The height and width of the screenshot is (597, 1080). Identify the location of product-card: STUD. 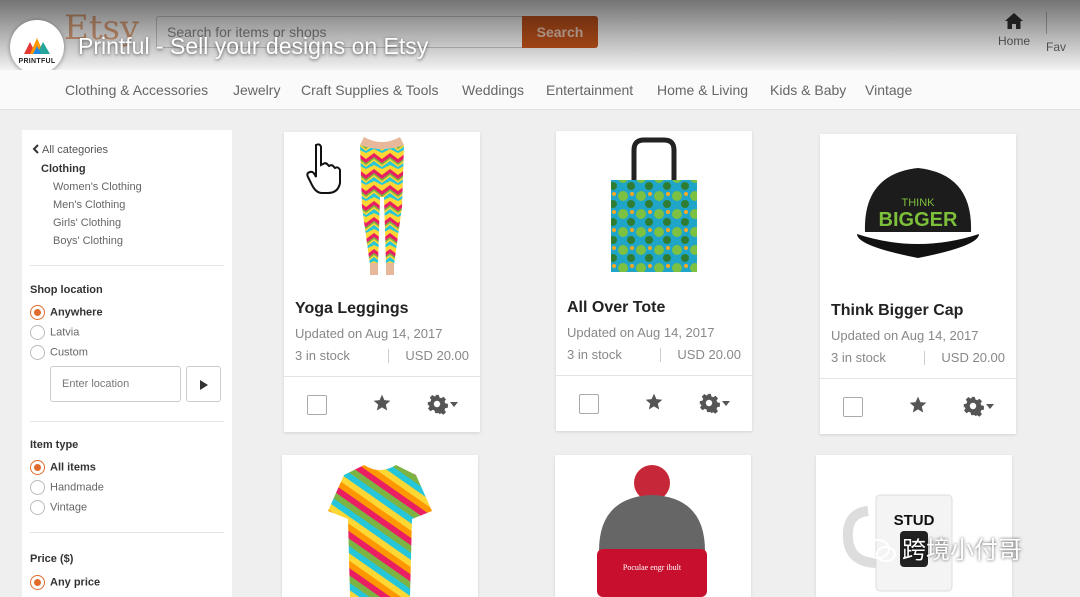
(914, 526).